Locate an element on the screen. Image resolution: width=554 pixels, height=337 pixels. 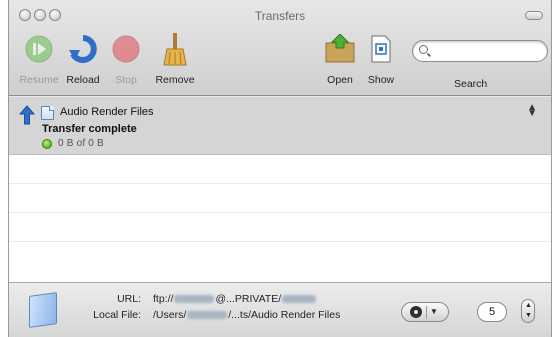
search-icon is located at coordinates (423, 49).